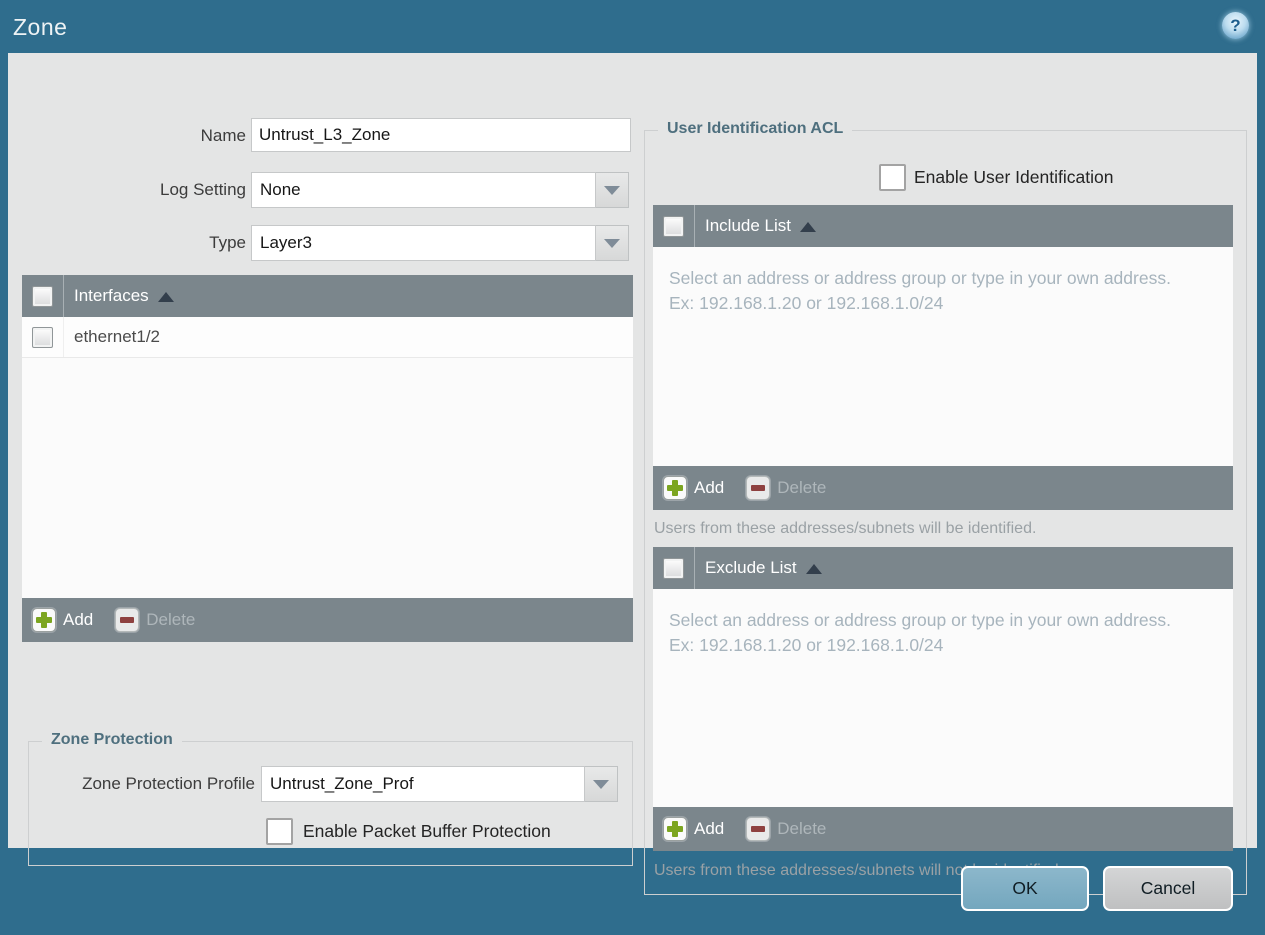 The width and height of the screenshot is (1265, 935). I want to click on ok-button-label: OK, so click(1025, 888).